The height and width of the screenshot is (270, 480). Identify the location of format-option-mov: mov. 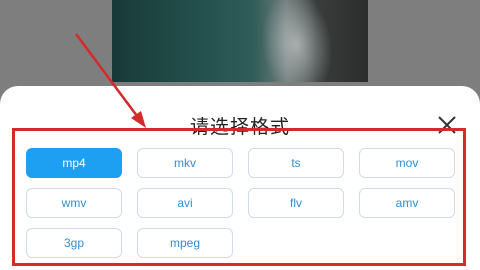
(407, 163).